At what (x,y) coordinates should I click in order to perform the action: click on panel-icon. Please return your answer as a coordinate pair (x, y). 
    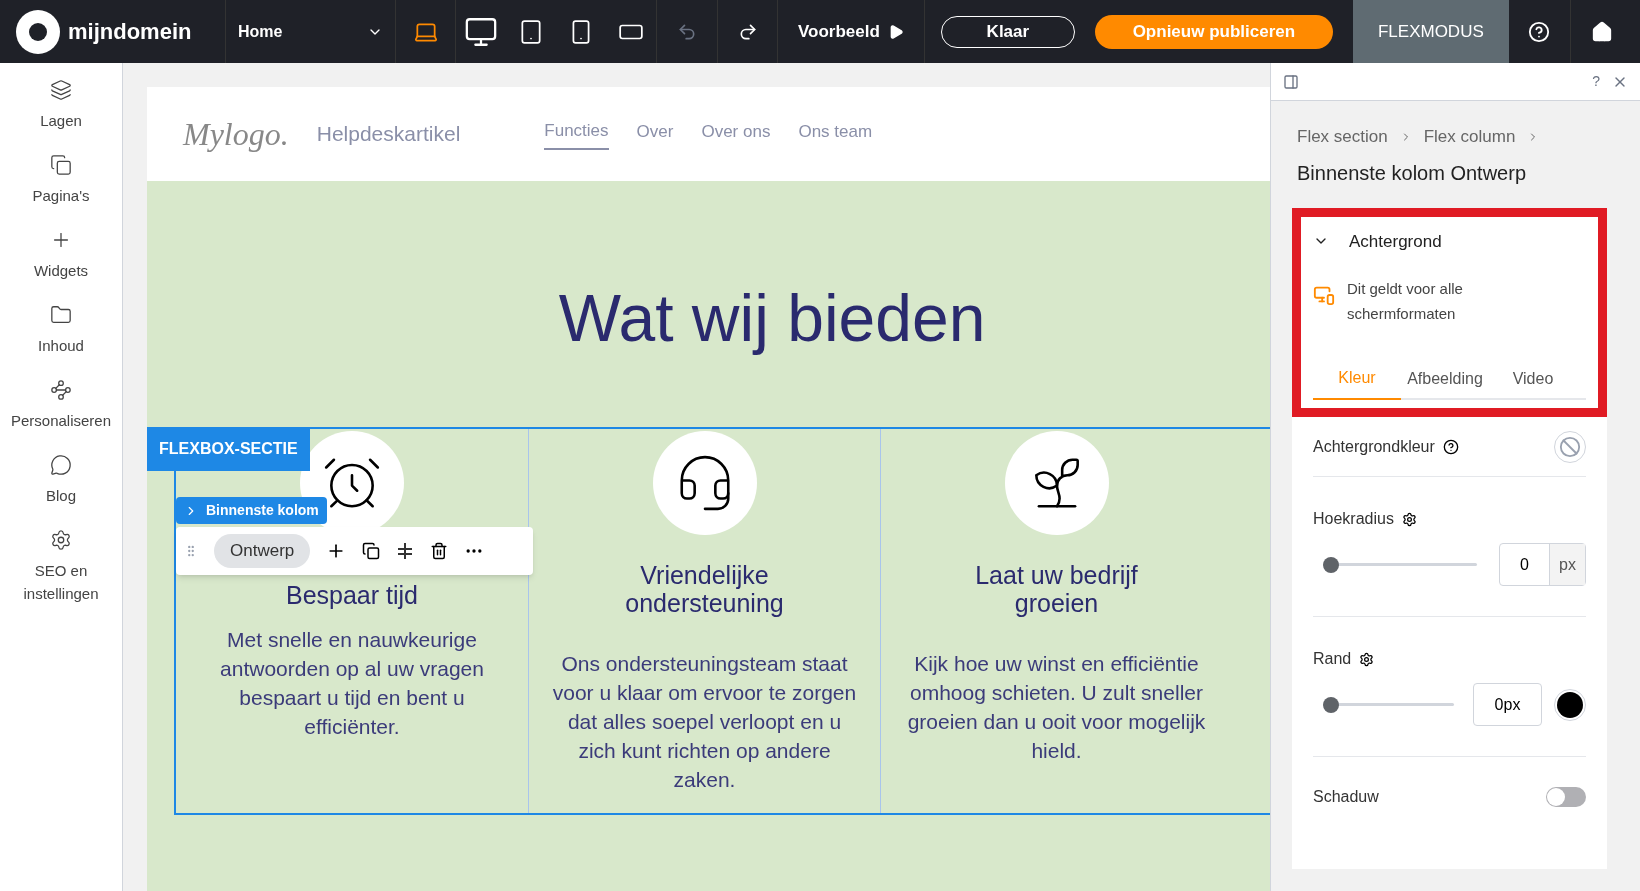
    Looking at the image, I should click on (1291, 81).